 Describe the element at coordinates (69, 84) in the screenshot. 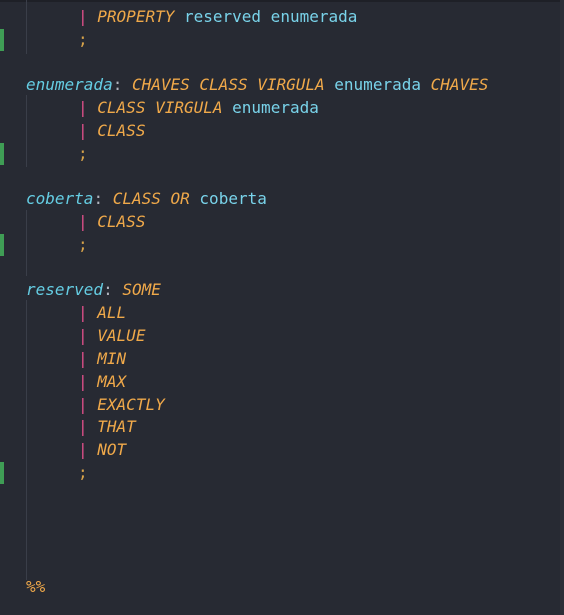

I see `rule-name: enumerada` at that location.